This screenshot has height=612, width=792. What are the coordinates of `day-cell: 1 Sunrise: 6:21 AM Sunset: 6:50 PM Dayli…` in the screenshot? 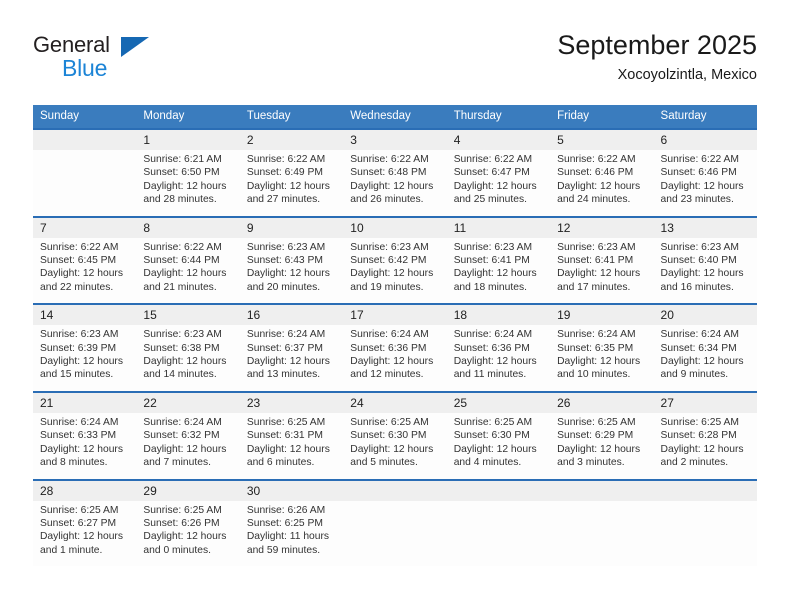 It's located at (188, 172).